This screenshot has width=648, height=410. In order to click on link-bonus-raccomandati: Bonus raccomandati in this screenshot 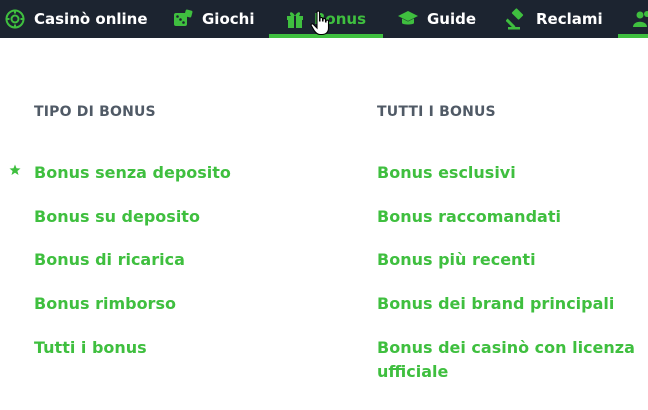, I will do `click(469, 217)`.